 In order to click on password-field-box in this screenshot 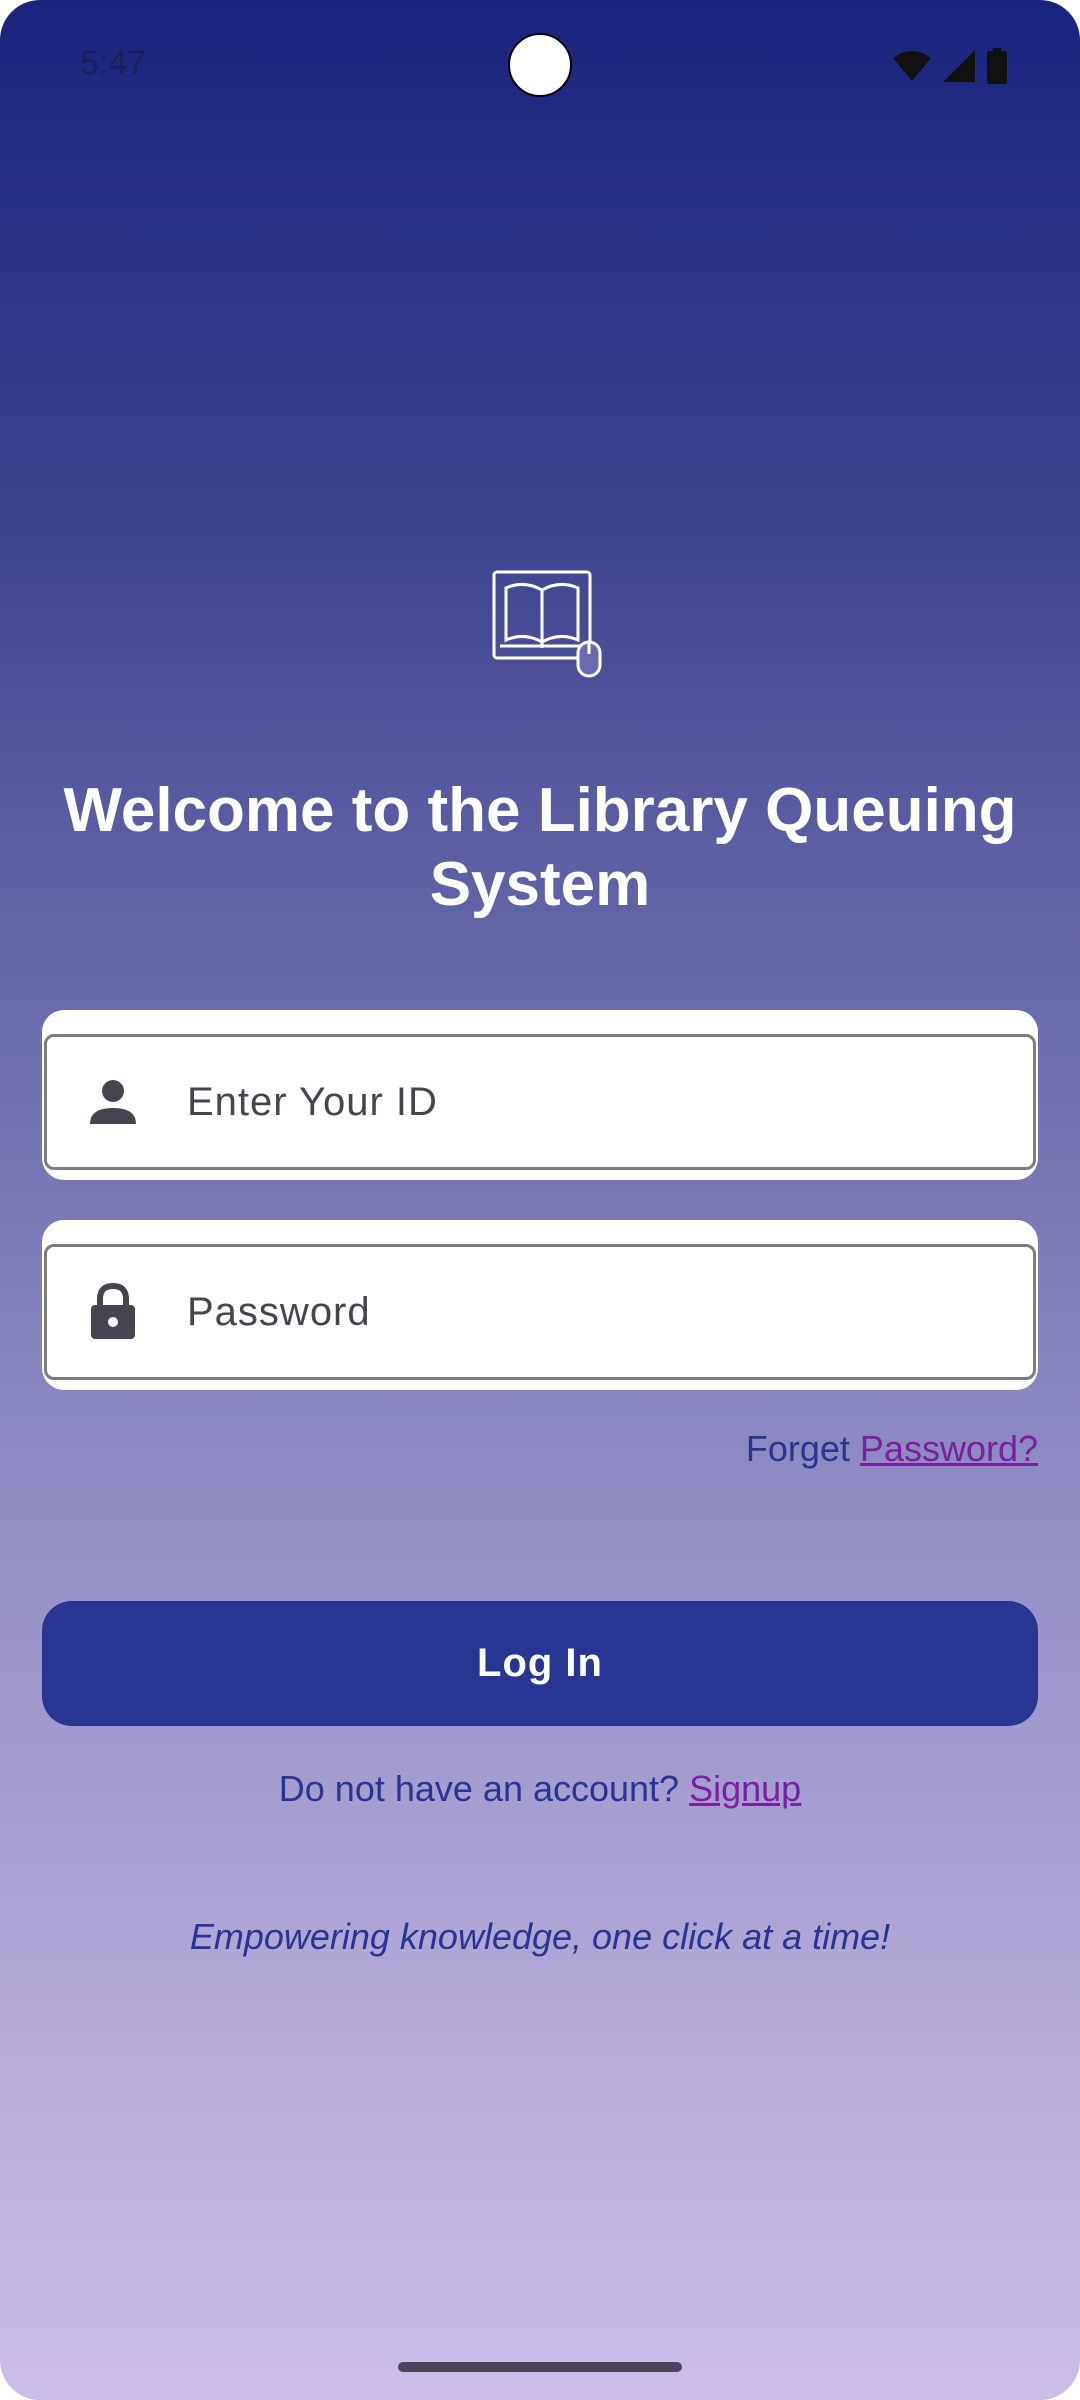, I will do `click(540, 1312)`.